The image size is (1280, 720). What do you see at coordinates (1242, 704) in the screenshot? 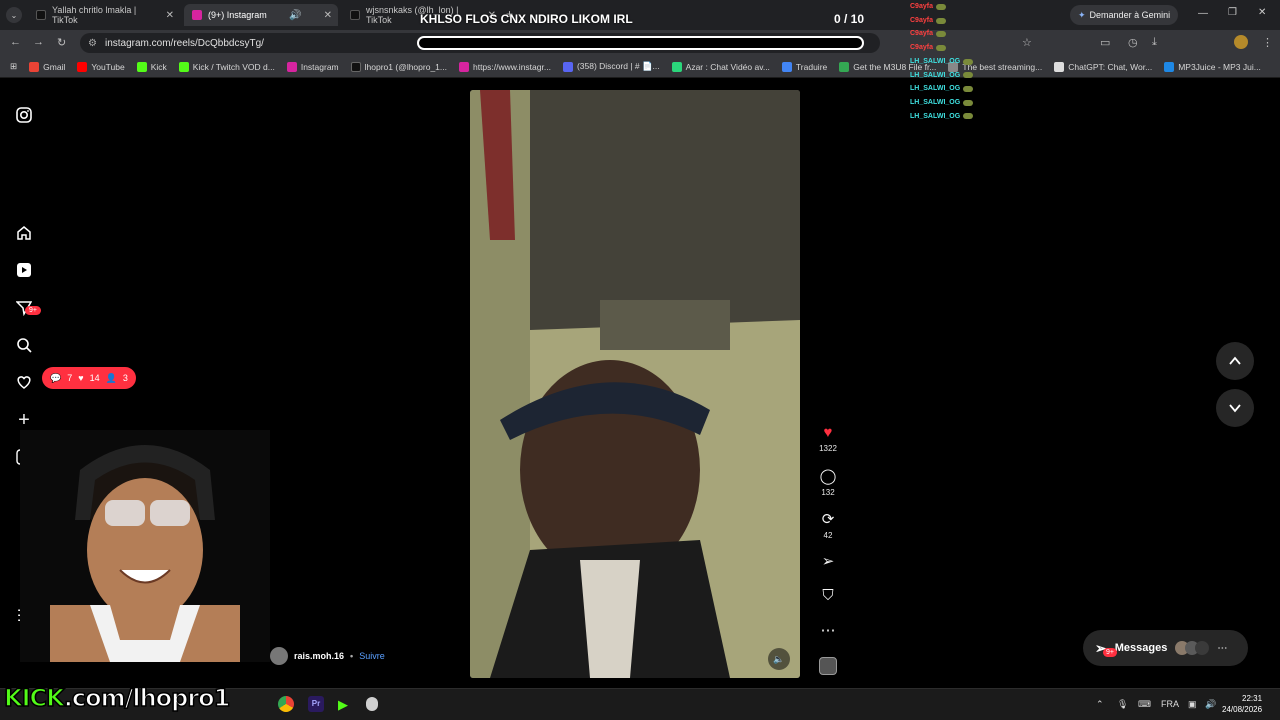
I see `system-clock: 22:31 24/08/2026` at bounding box center [1242, 704].